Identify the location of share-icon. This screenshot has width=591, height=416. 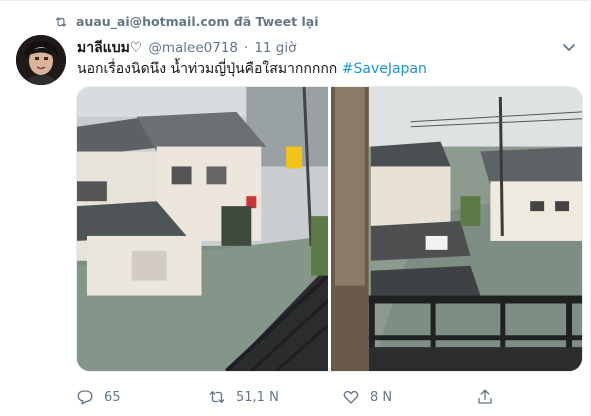
(485, 396).